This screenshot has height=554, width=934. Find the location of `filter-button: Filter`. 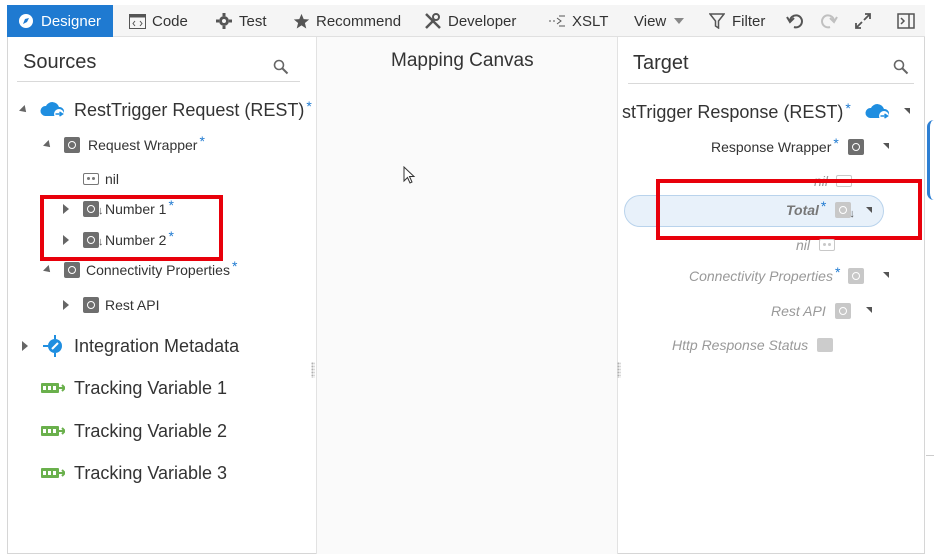

filter-button: Filter is located at coordinates (736, 21).